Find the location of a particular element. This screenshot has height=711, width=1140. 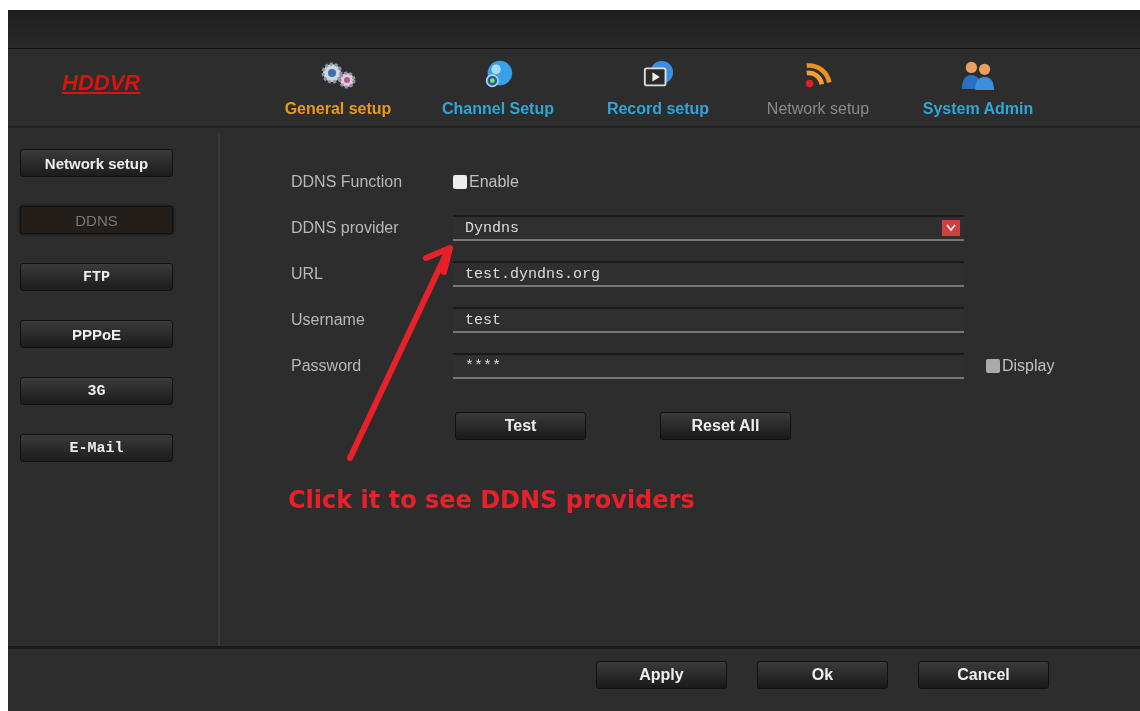

tab: System Admin is located at coordinates (978, 109).